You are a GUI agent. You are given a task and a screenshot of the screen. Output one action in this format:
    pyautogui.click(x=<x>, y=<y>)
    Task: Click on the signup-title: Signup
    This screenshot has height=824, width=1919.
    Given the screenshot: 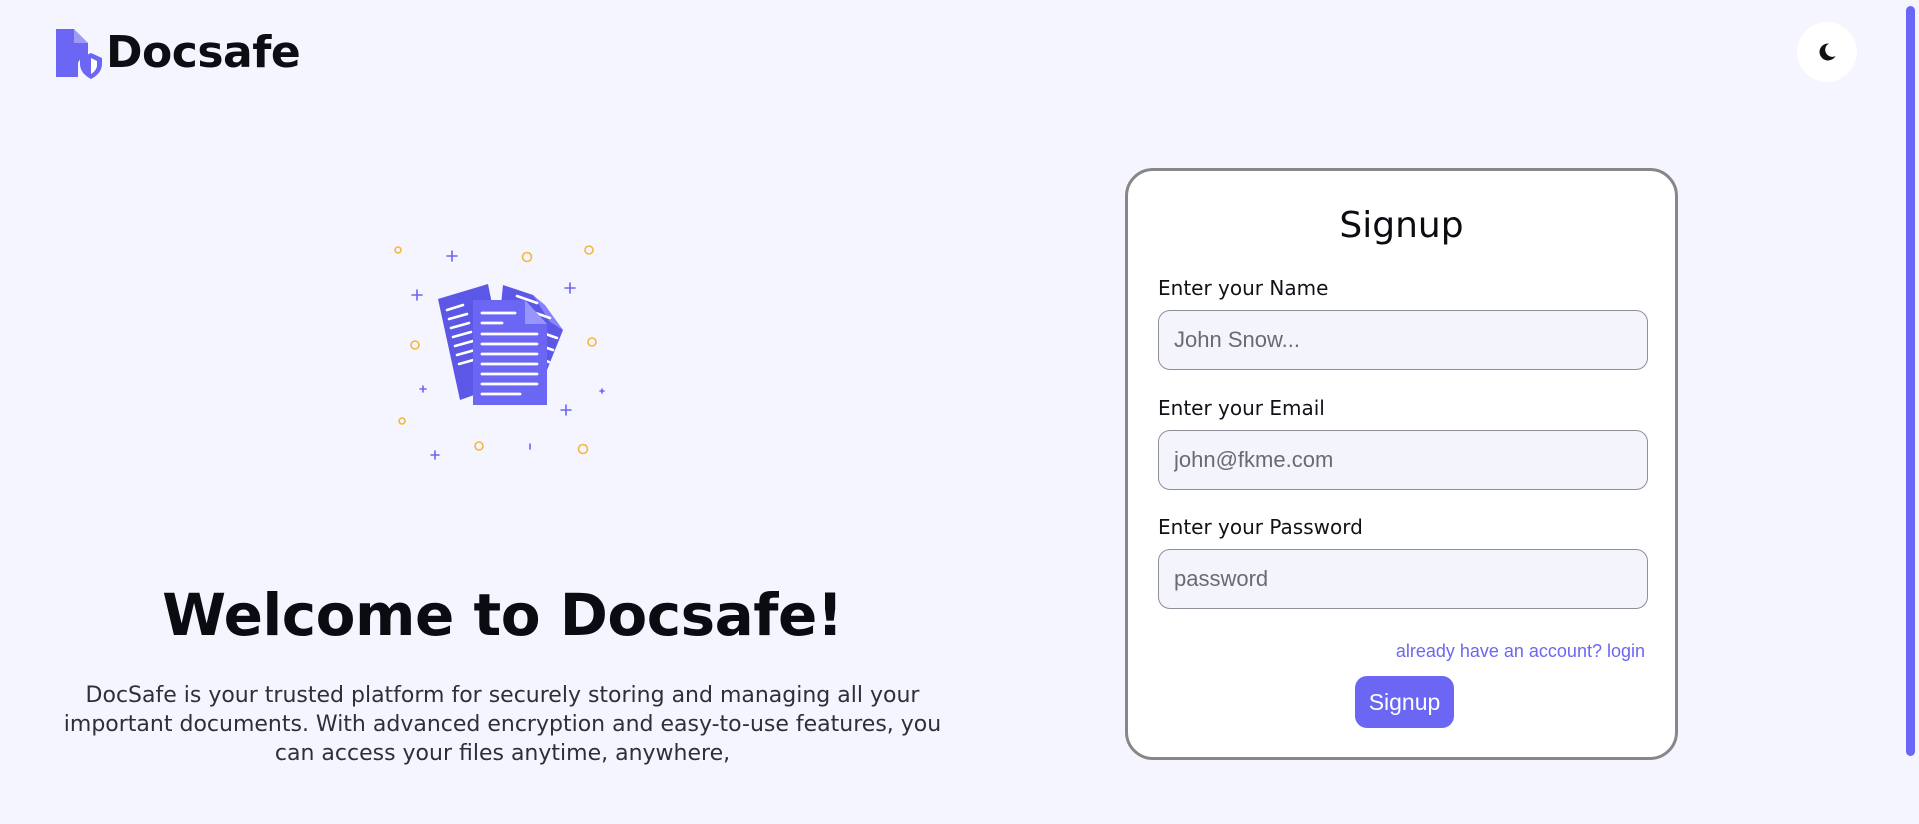 What is the action you would take?
    pyautogui.click(x=1401, y=225)
    